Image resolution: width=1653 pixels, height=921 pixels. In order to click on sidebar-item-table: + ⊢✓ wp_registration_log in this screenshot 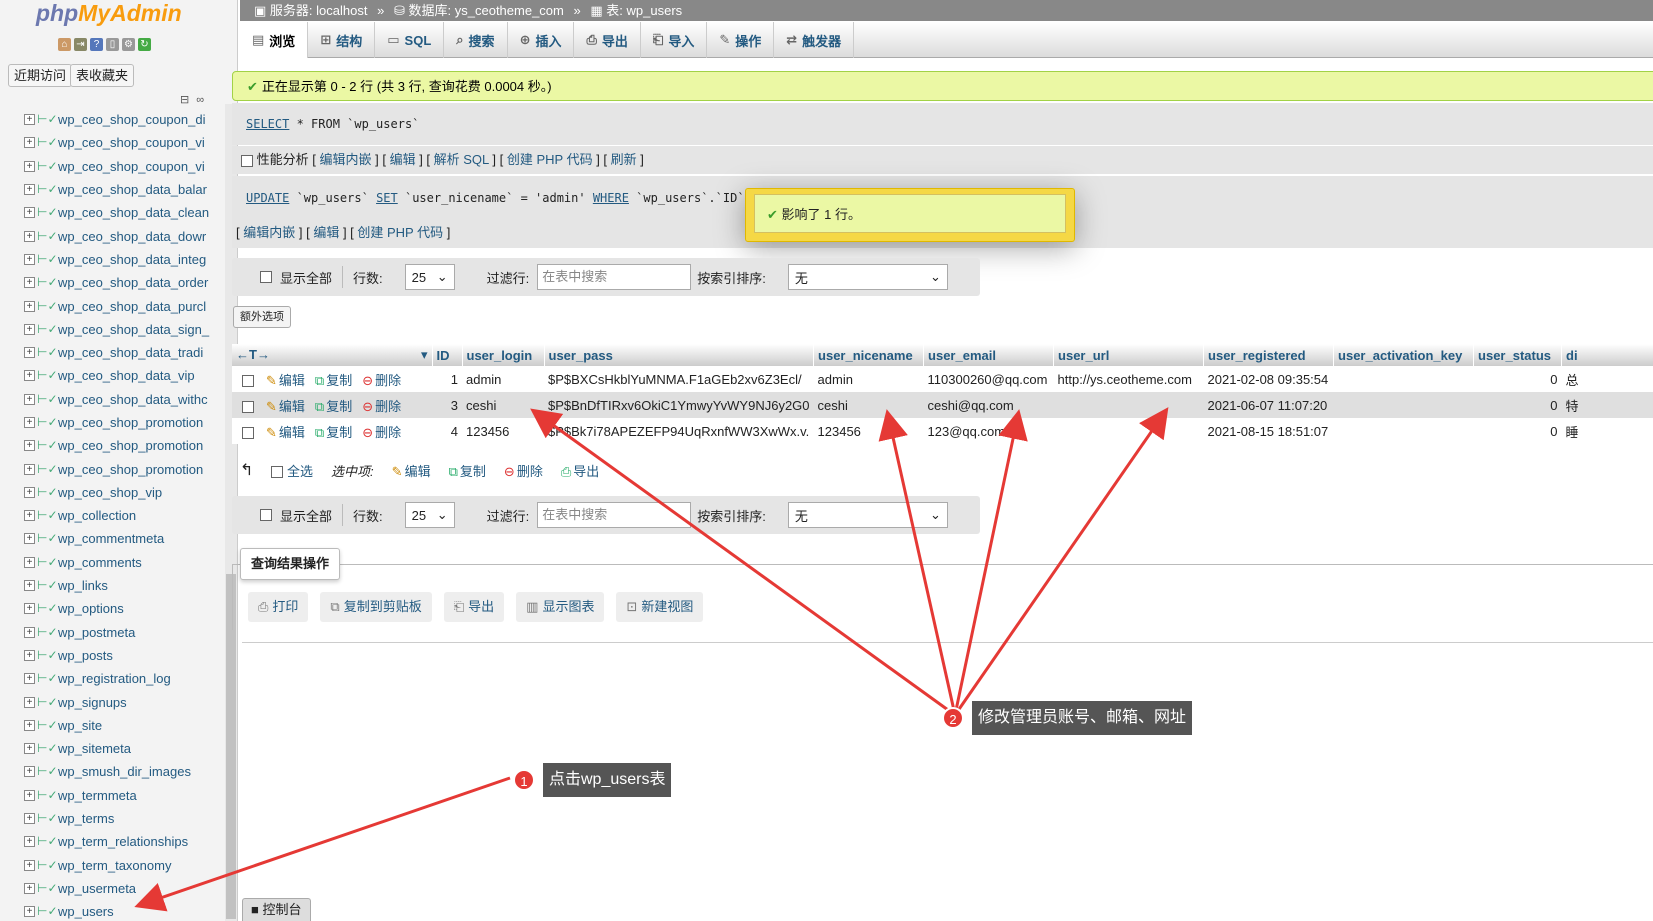, I will do `click(124, 678)`.